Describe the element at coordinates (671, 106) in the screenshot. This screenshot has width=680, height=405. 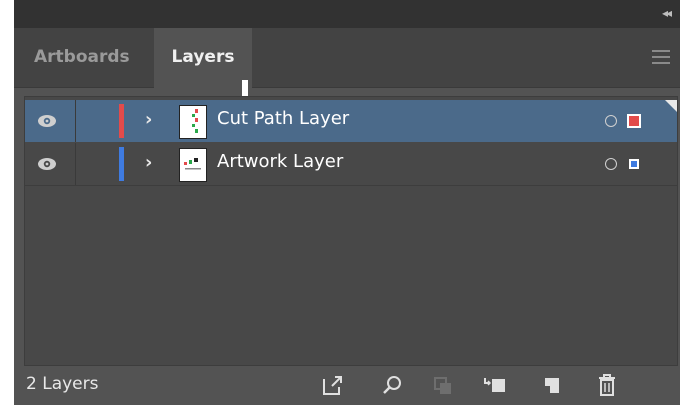
I see `selected-corner-indicator` at that location.